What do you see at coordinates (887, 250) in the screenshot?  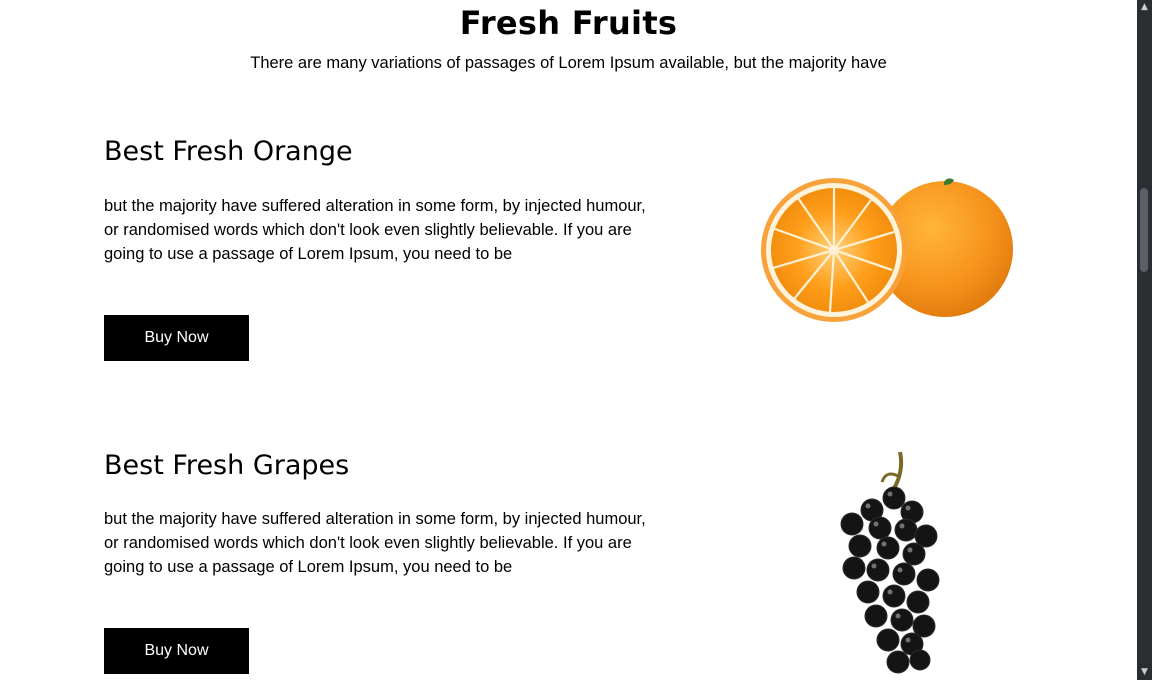 I see `orange-image` at bounding box center [887, 250].